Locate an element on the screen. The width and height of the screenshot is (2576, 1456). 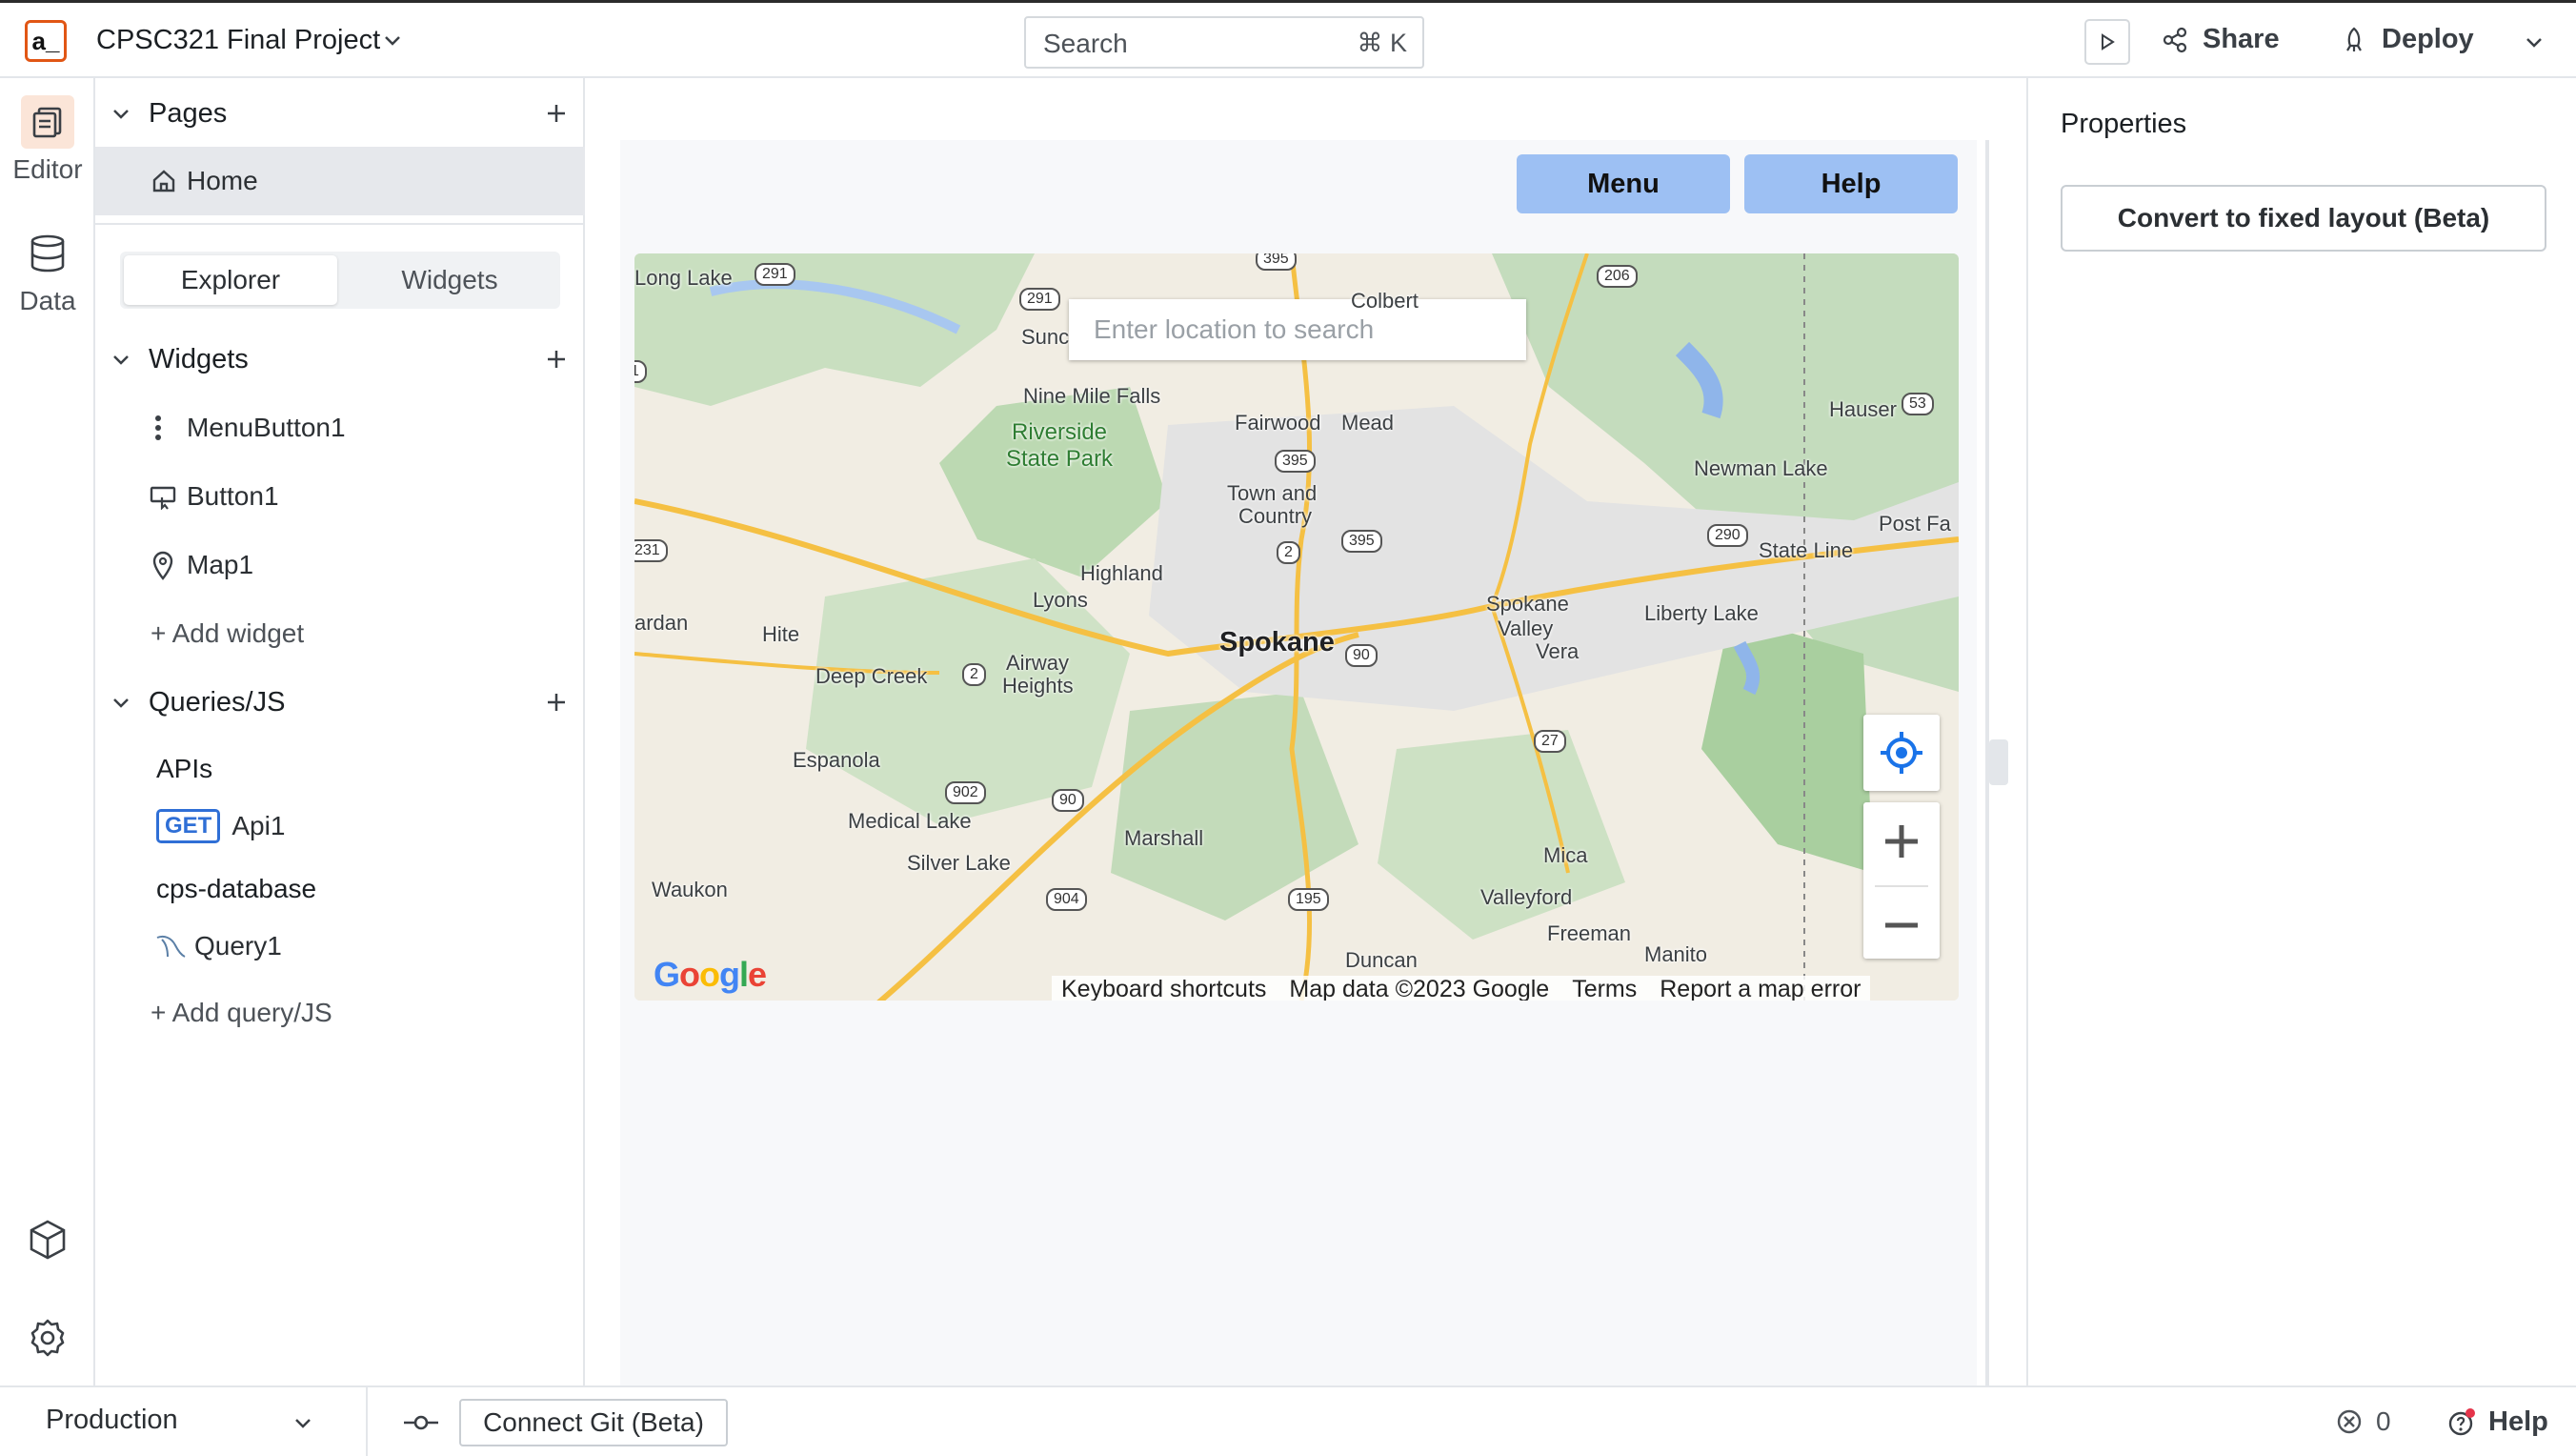
highway-shield: 291 is located at coordinates (775, 274).